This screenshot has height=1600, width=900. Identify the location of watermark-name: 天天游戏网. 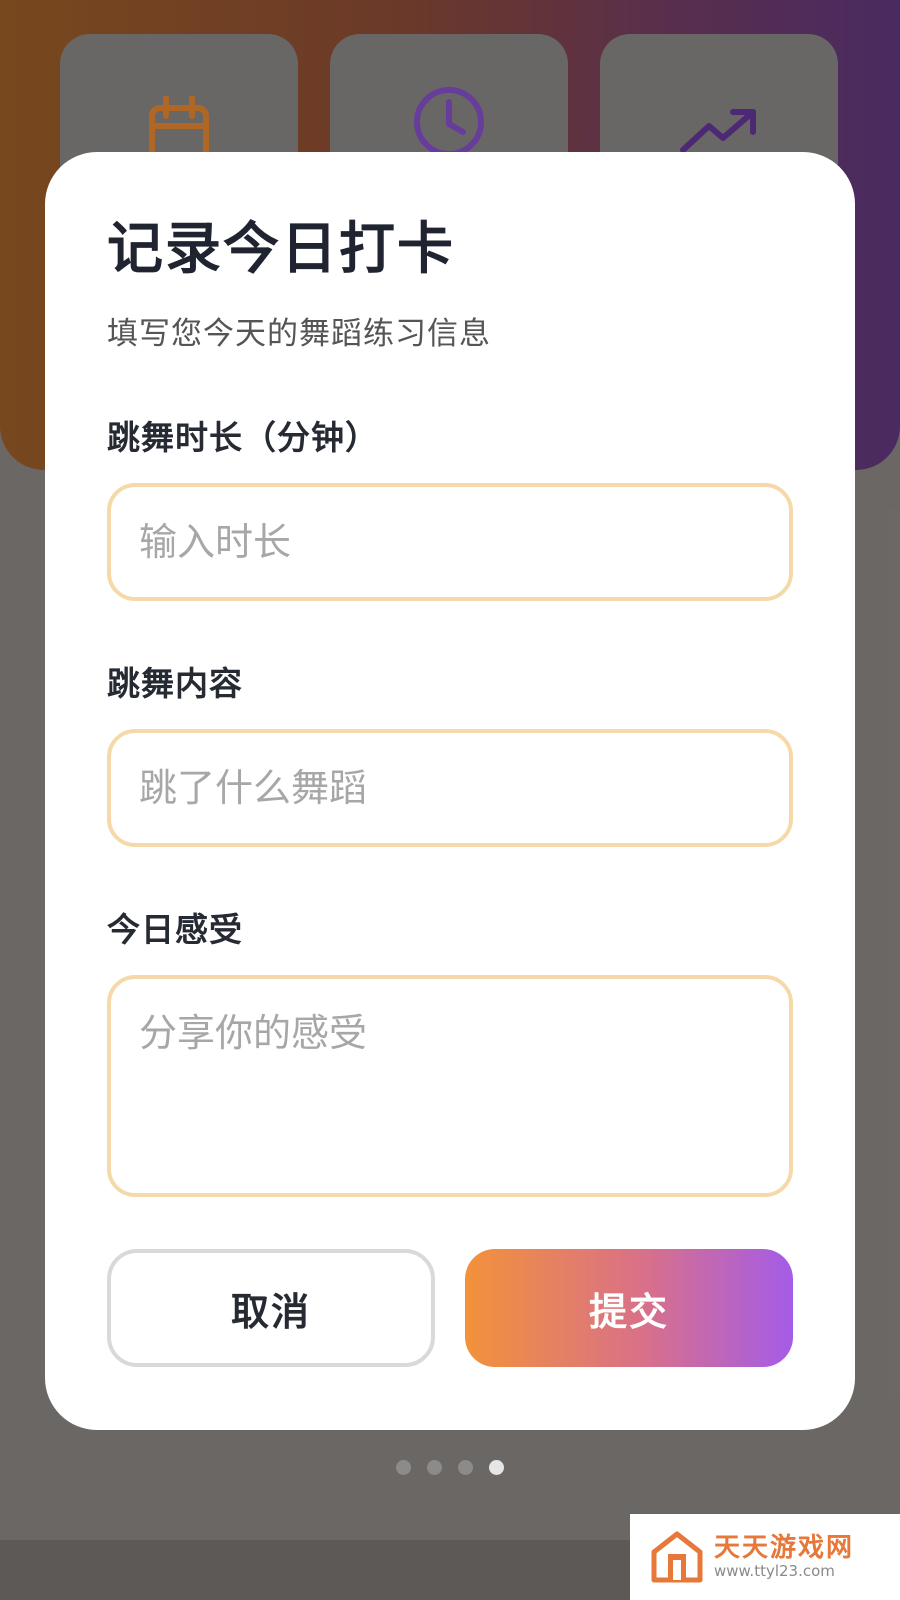
(784, 1547).